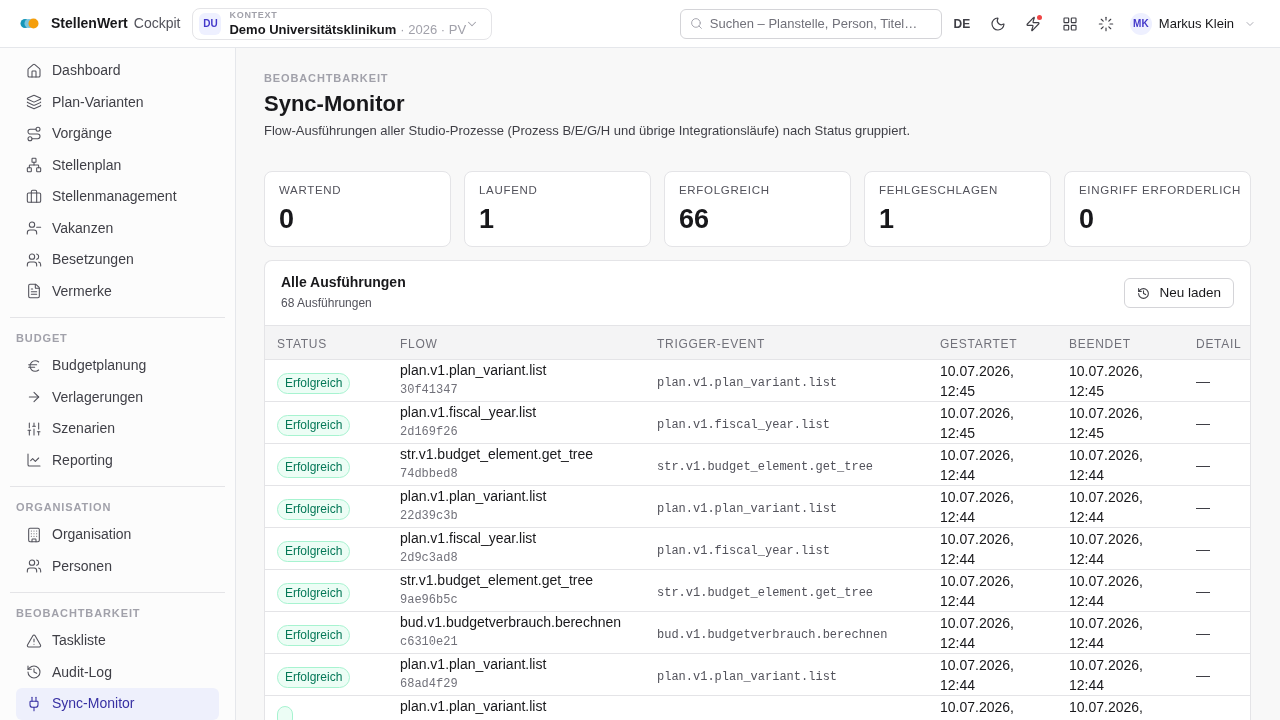 The image size is (1280, 720). Describe the element at coordinates (429, 558) in the screenshot. I see `run-id: 2d9c3ad8` at that location.